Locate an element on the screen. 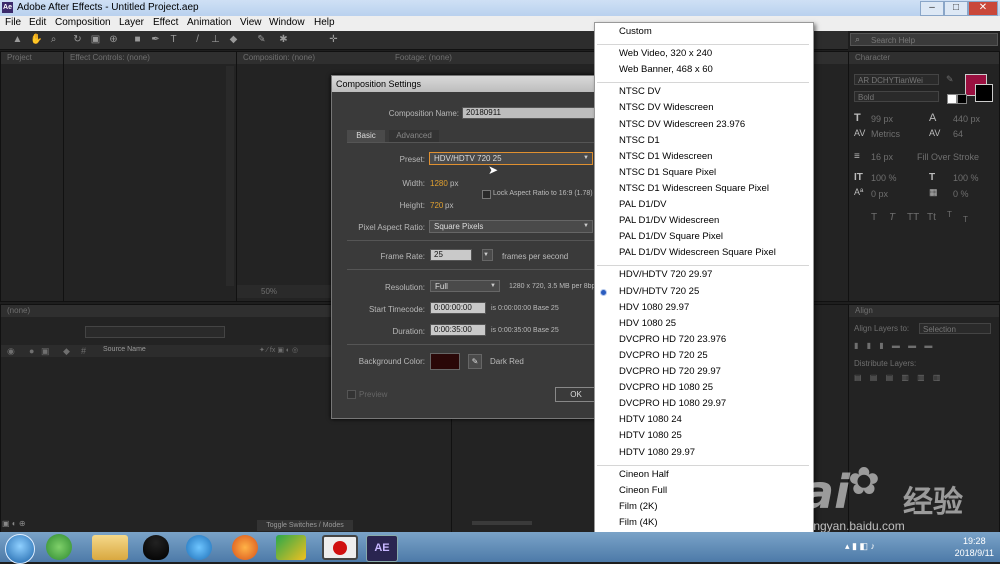  record-app-icon is located at coordinates (340, 547).